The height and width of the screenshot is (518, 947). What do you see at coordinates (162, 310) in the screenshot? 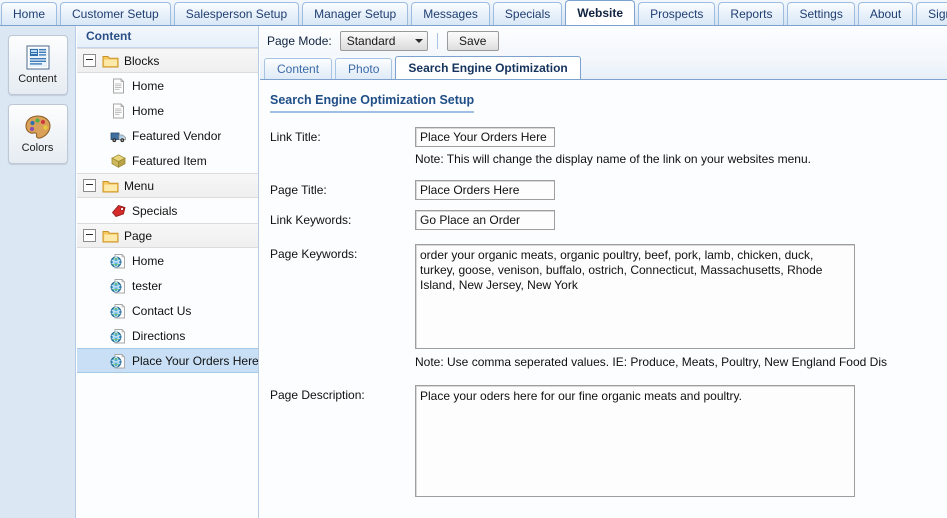
I see `tree-item-label: Contact Us` at bounding box center [162, 310].